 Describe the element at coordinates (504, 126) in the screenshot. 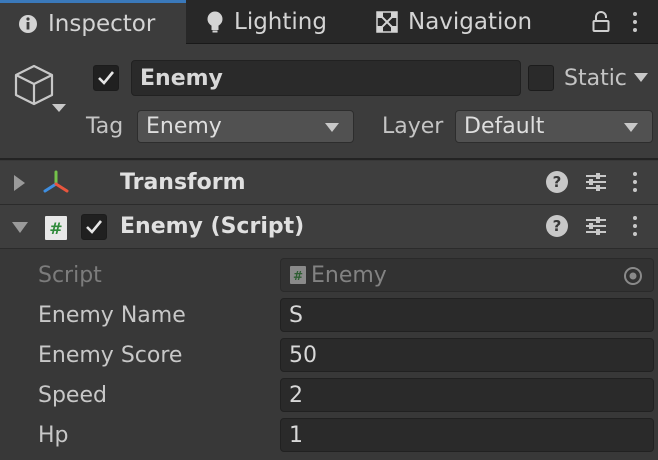

I see `layer-value: Default` at that location.